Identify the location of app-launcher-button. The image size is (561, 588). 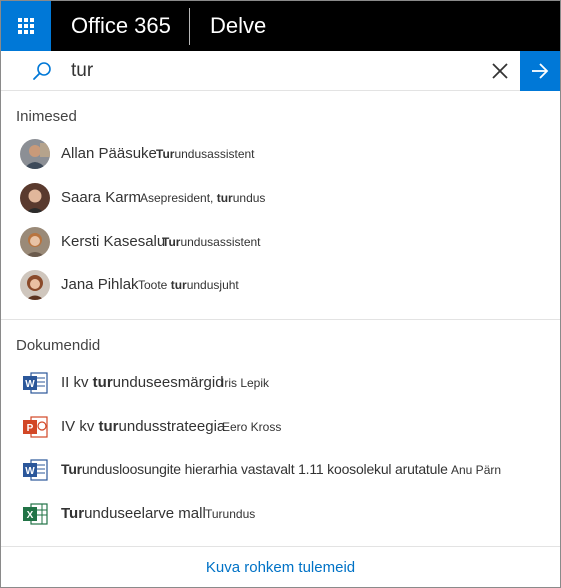
(26, 26).